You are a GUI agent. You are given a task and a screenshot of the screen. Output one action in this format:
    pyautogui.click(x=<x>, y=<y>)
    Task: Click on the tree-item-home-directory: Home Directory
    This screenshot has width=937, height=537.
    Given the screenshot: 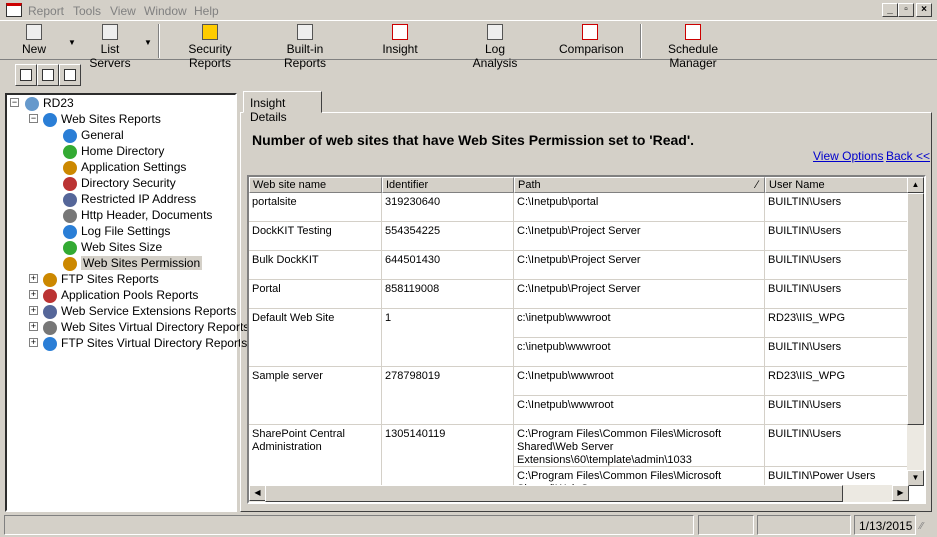 What is the action you would take?
    pyautogui.click(x=113, y=151)
    